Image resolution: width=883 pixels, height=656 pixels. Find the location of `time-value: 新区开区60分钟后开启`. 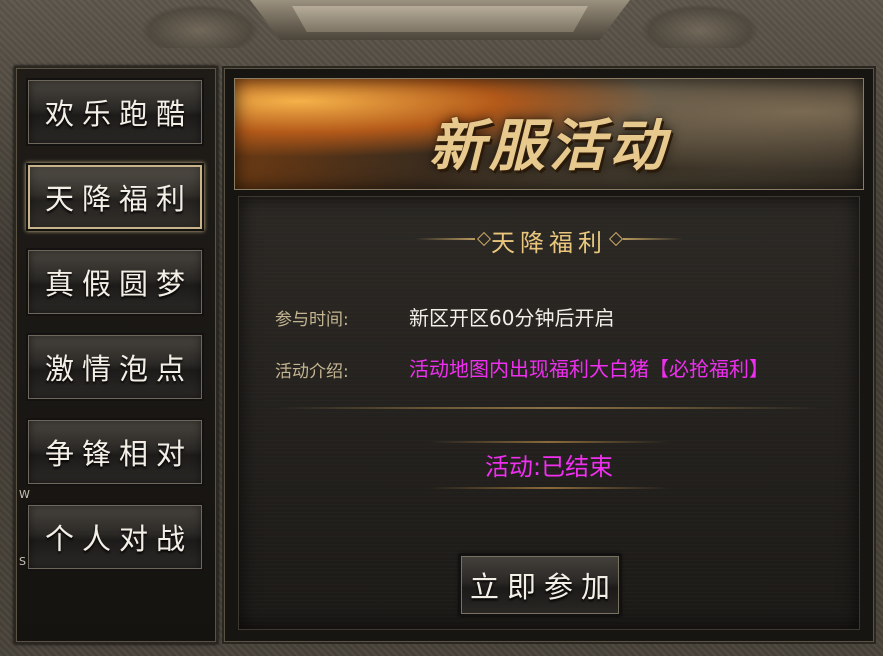

time-value: 新区开区60分钟后开启 is located at coordinates (512, 318).